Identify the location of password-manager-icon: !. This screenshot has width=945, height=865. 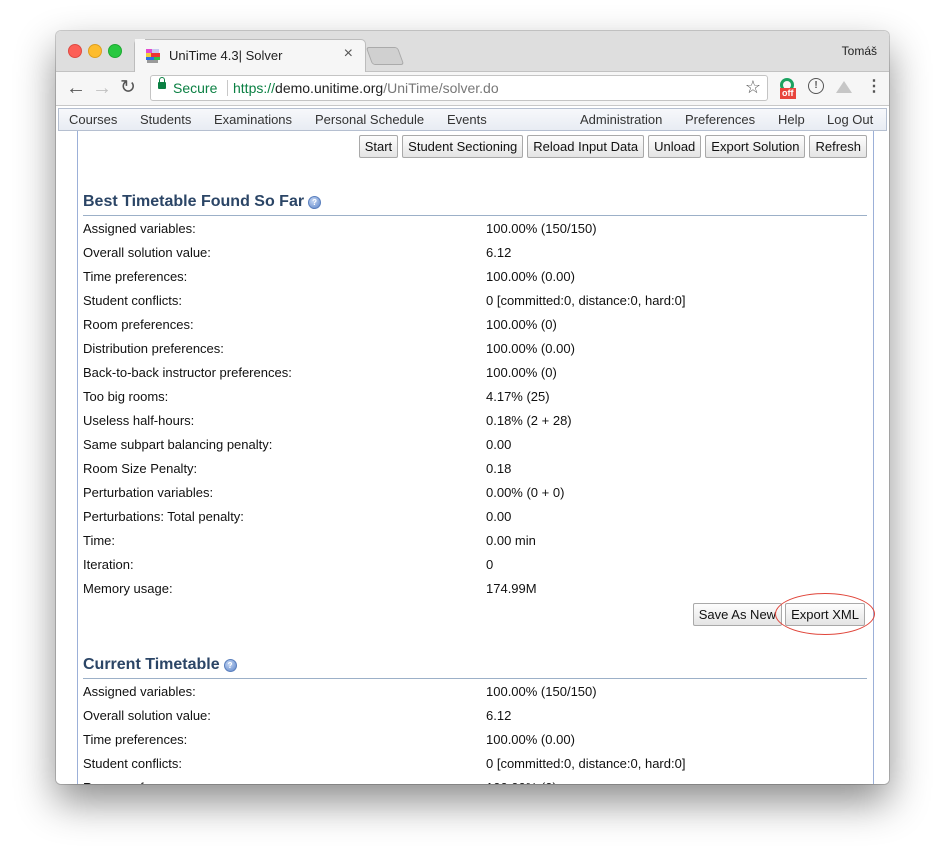
(816, 86).